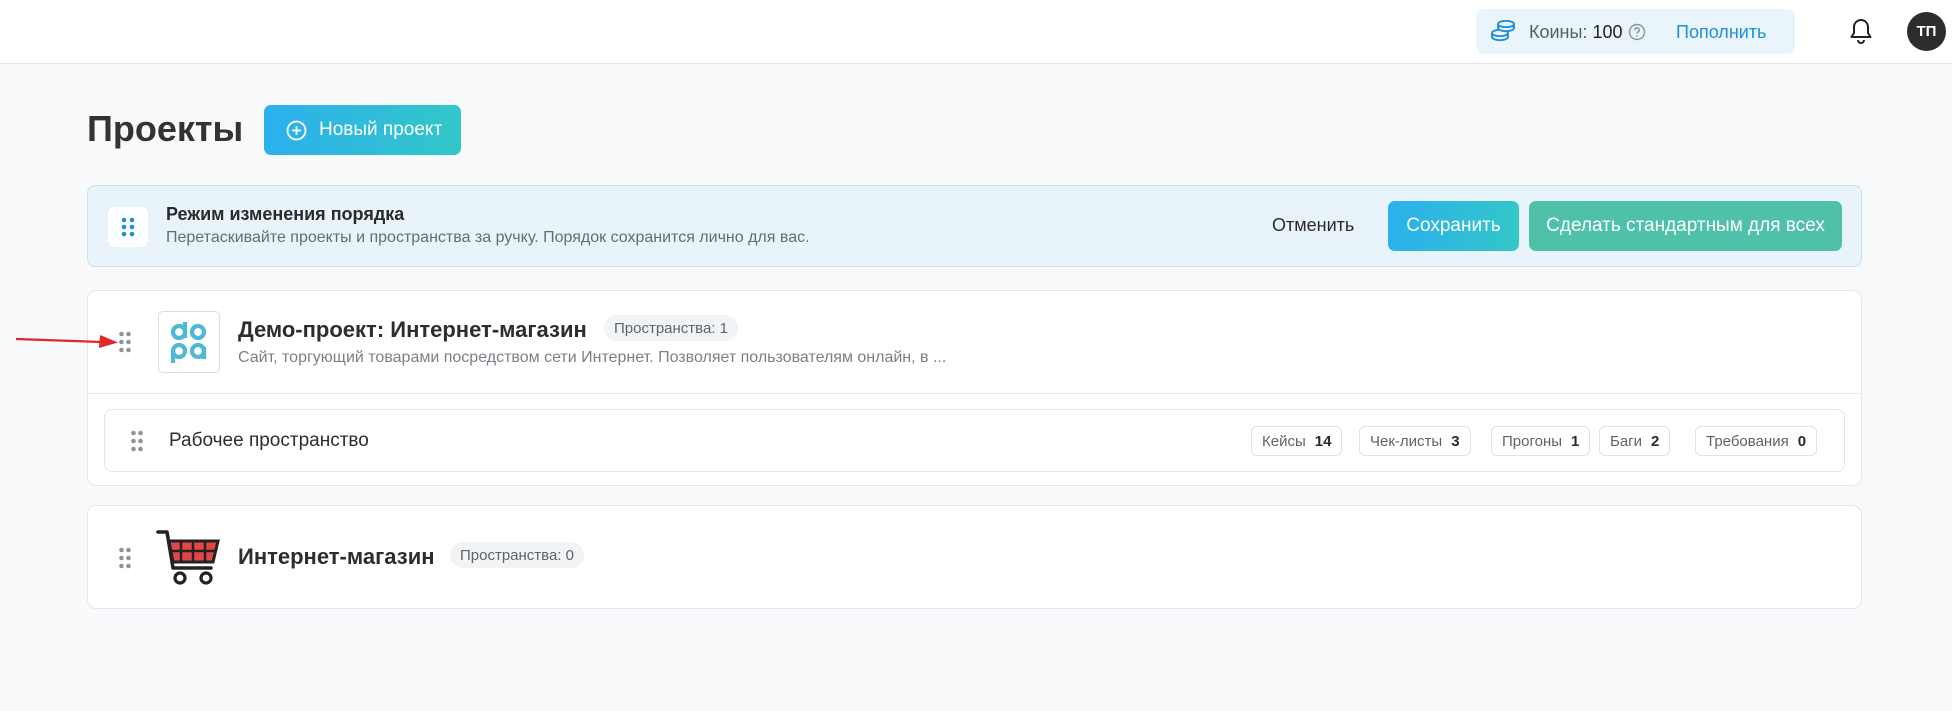  I want to click on project-logo, so click(189, 342).